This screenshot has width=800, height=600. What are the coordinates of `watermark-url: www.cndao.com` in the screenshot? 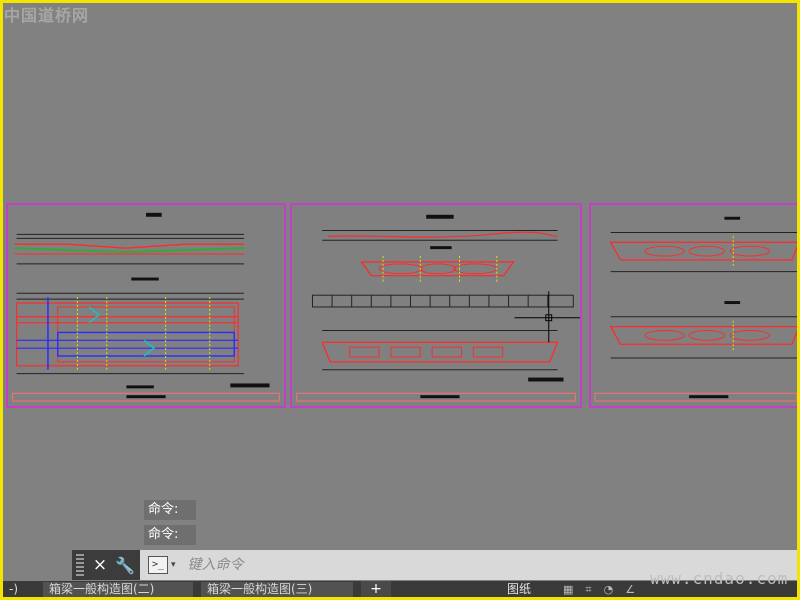 It's located at (719, 578).